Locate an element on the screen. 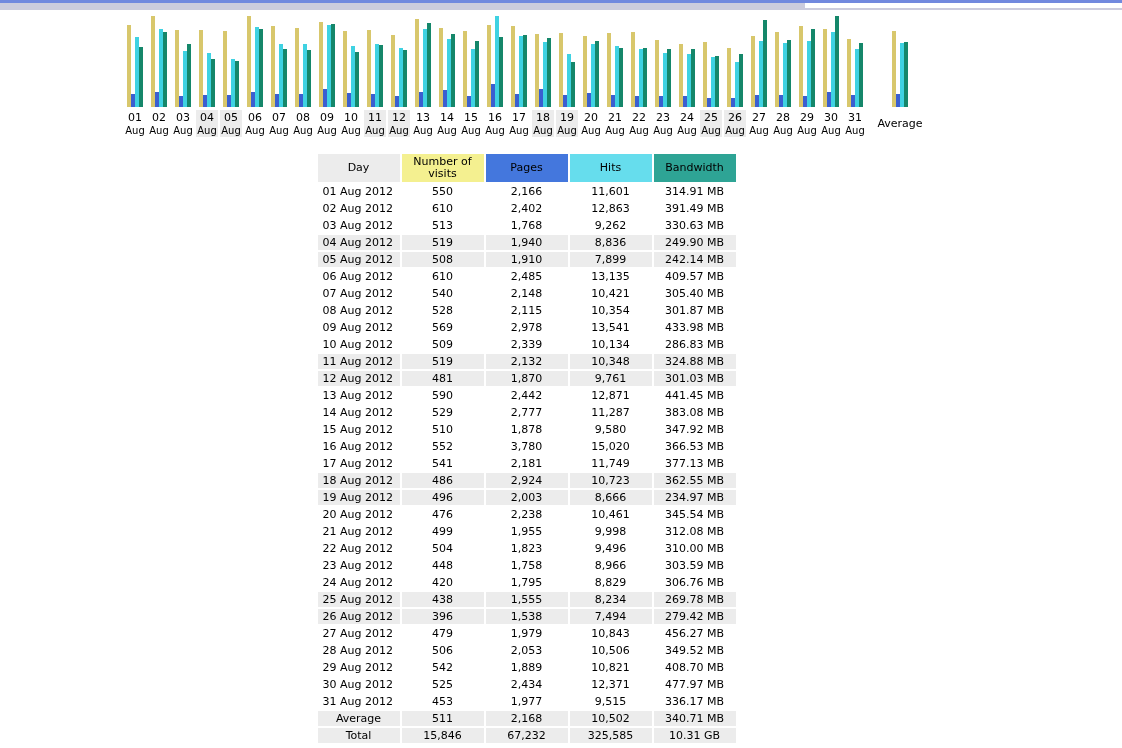  day-label: 15 Aug is located at coordinates (471, 123).